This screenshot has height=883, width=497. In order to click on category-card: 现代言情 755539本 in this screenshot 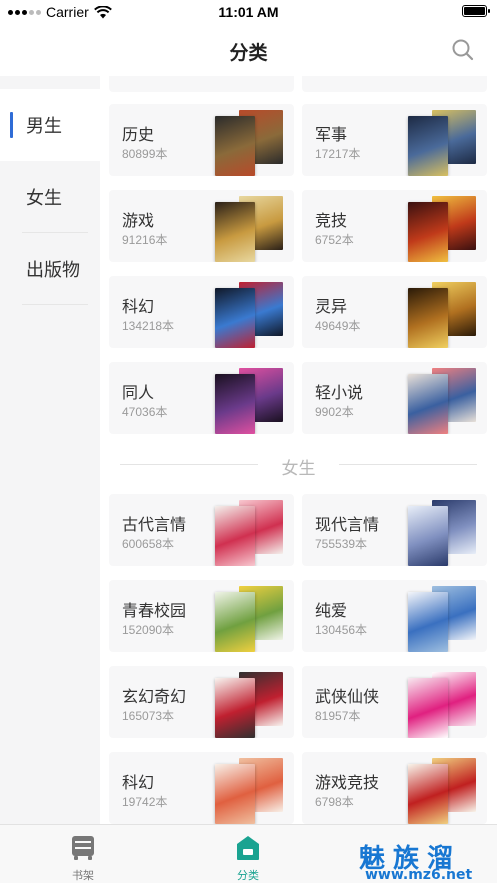, I will do `click(394, 530)`.